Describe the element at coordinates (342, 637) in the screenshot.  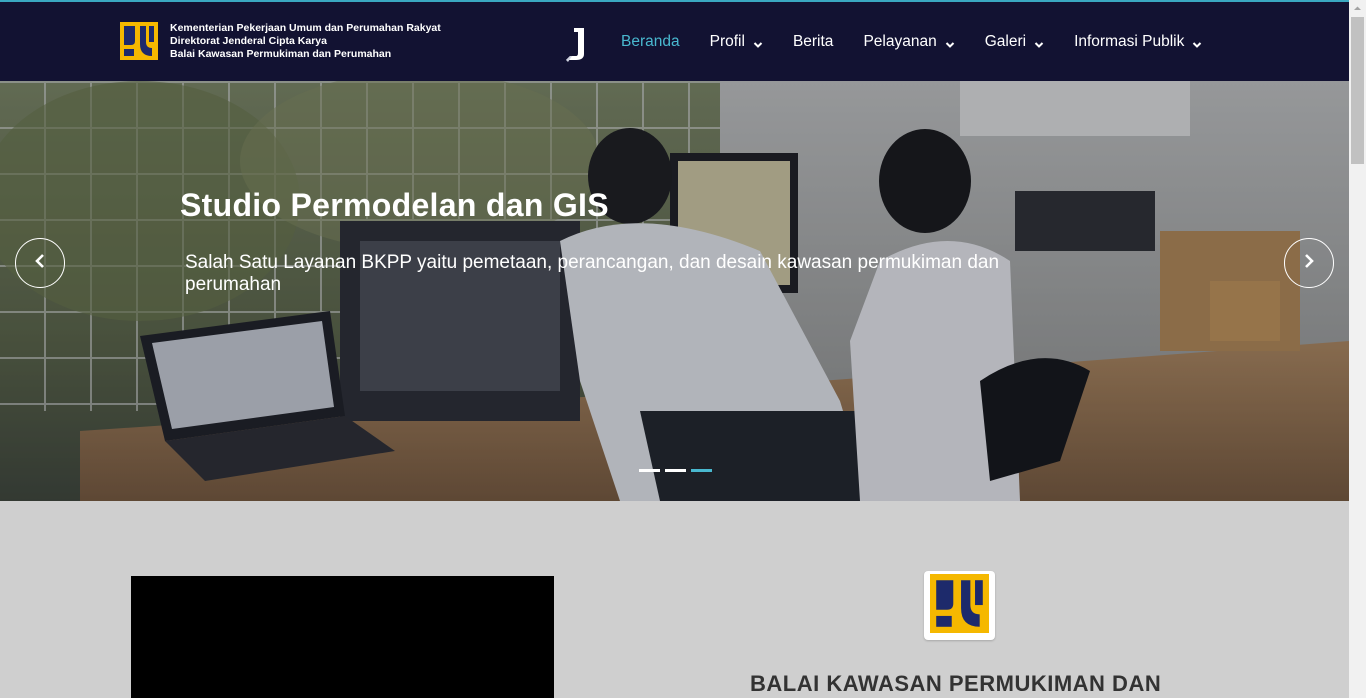
I see `video-player` at that location.